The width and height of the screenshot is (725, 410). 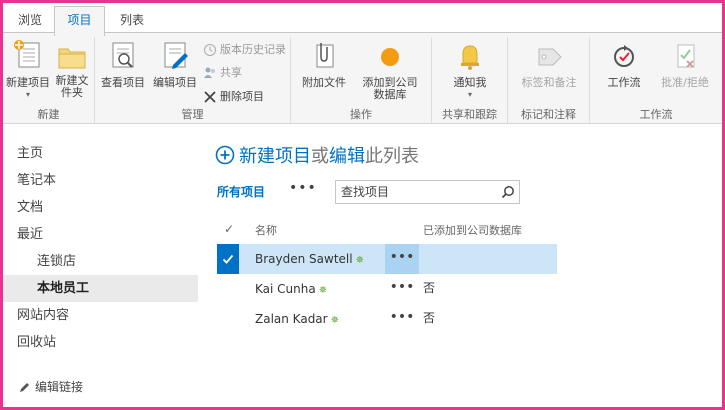 What do you see at coordinates (100, 261) in the screenshot?
I see `nav-item-chain-stores: 连锁店` at bounding box center [100, 261].